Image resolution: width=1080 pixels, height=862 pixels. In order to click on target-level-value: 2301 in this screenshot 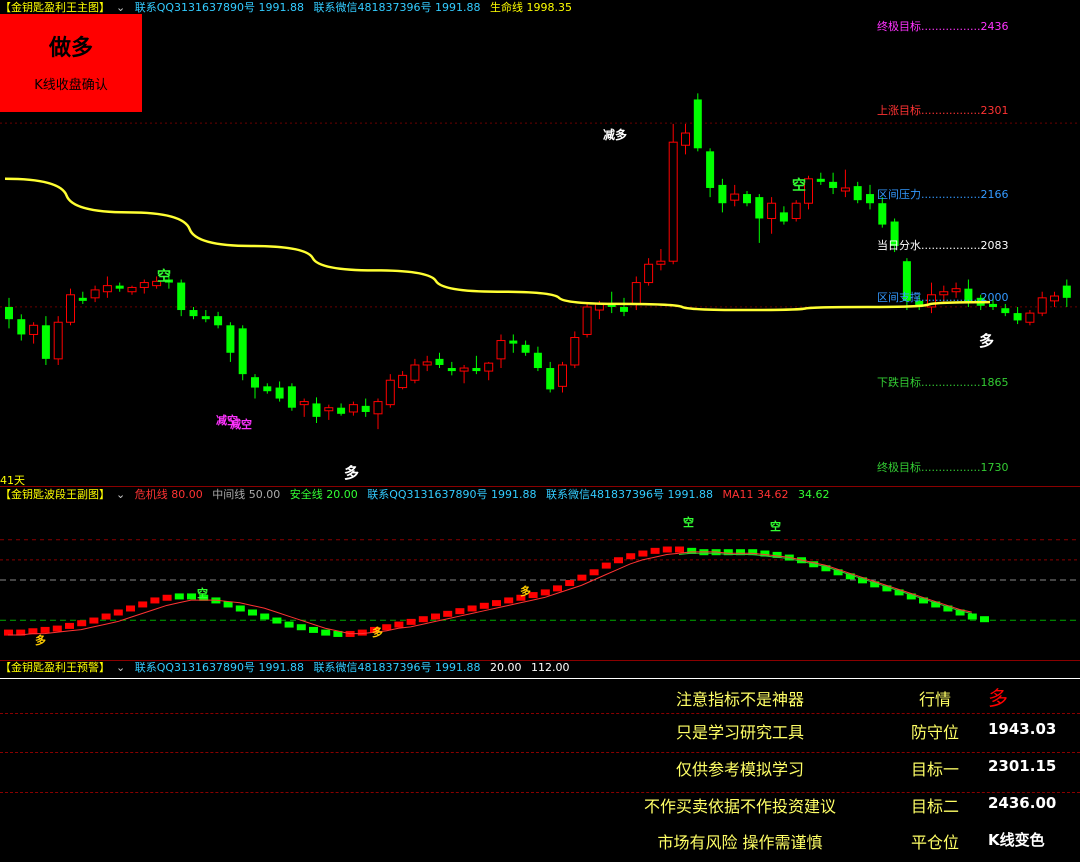, I will do `click(994, 110)`.